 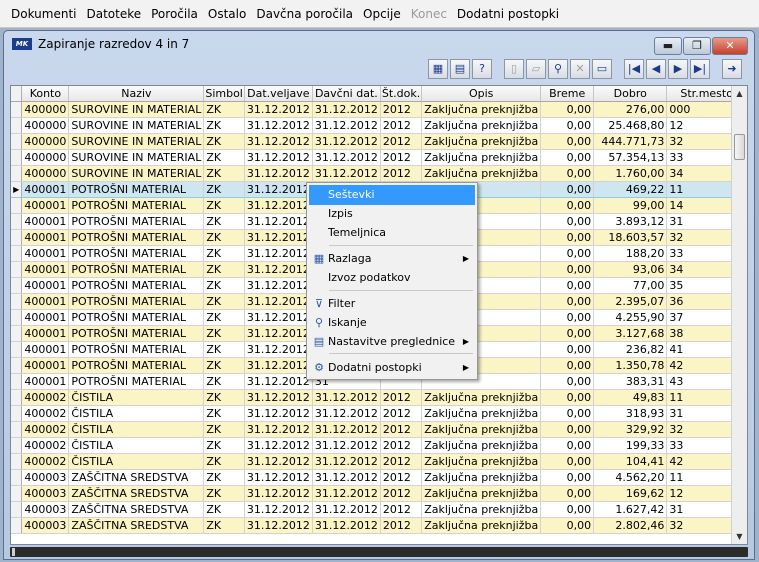 I want to click on table-cell: SUROVINE IN MATERIAL, so click(x=136, y=173).